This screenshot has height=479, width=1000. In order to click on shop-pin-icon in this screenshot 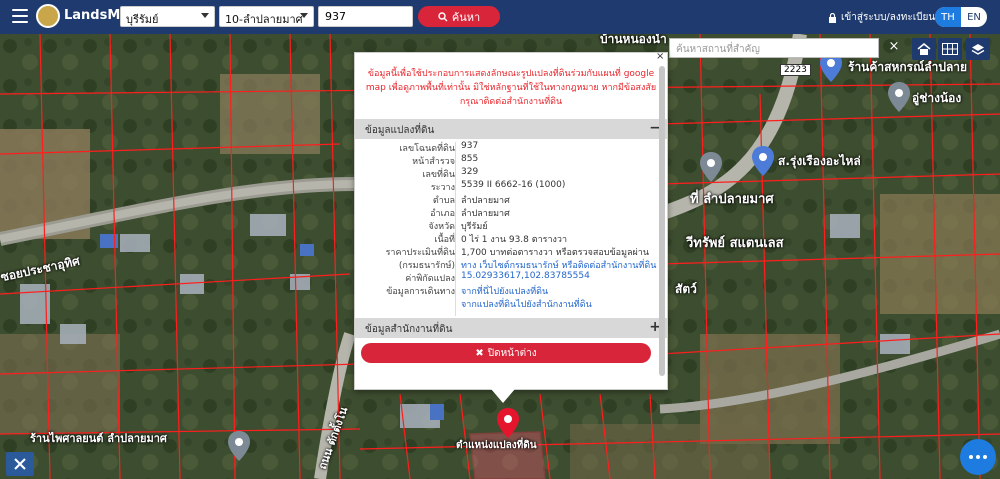, I will do `click(763, 161)`.